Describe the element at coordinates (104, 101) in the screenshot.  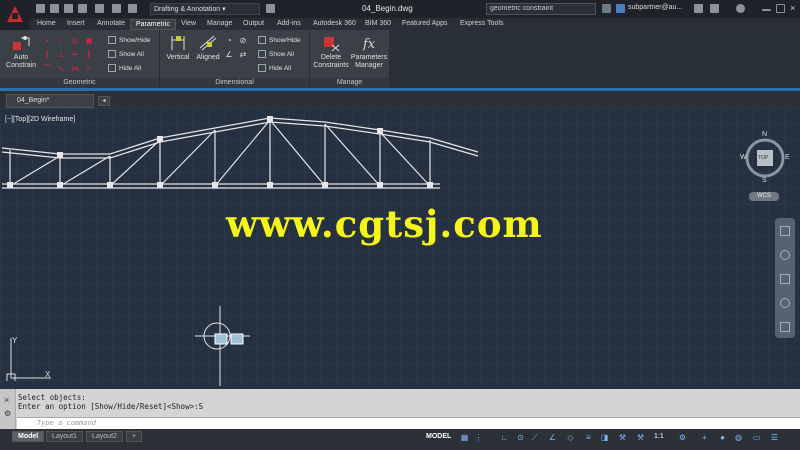
I see `new-tab-button: ◂` at that location.